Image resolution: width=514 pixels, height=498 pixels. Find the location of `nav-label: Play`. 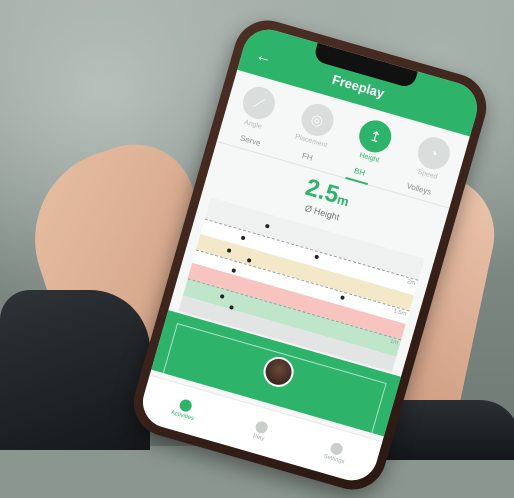

nav-label: Play is located at coordinates (259, 438).